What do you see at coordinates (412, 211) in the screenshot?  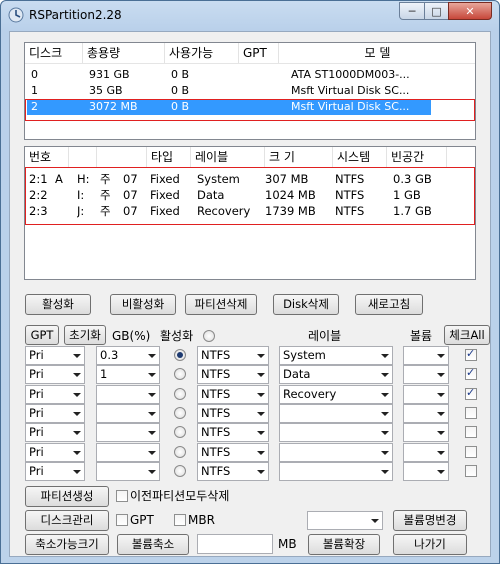 I see `partition-cell-free: 1.7 GB` at bounding box center [412, 211].